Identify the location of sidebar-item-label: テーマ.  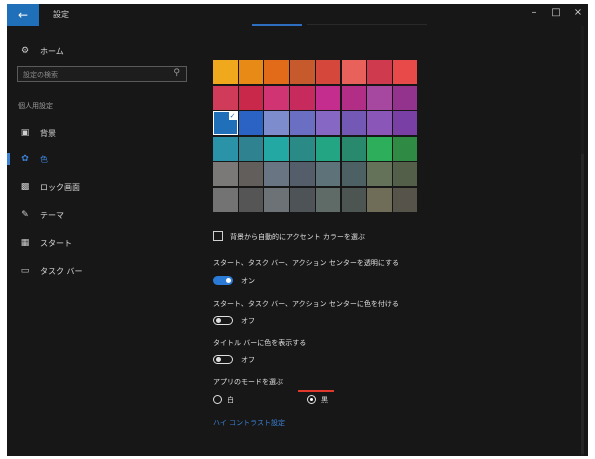
(52, 215).